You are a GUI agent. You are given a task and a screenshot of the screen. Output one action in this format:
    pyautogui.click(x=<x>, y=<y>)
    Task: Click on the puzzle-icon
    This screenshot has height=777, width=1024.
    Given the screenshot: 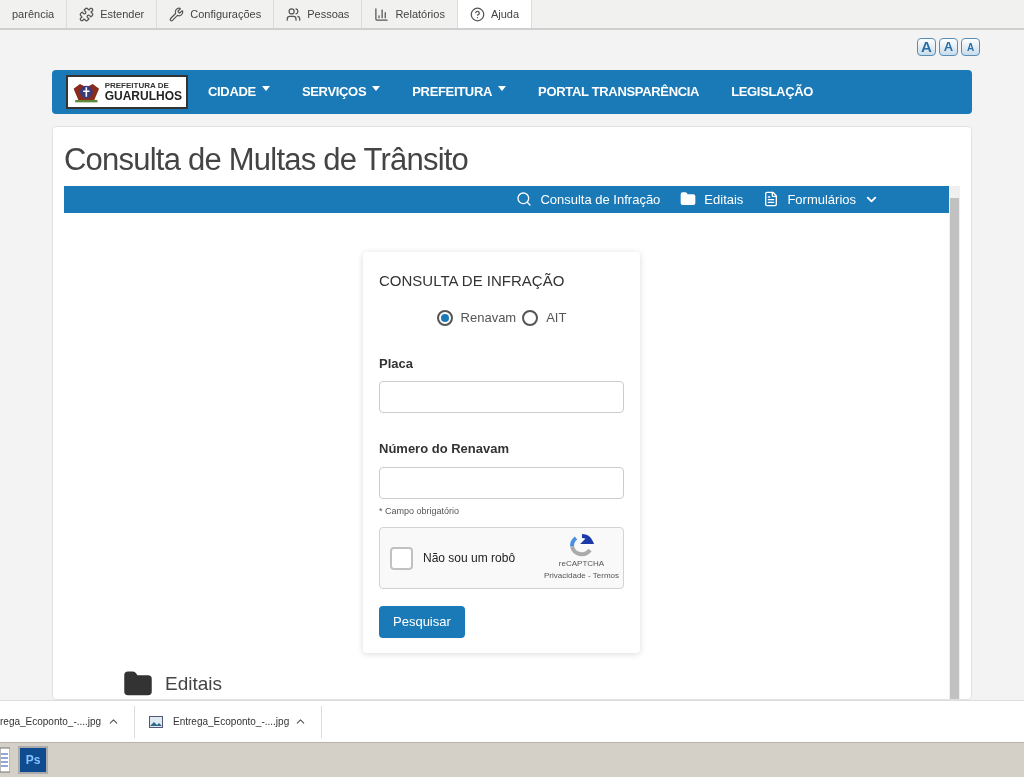 What is the action you would take?
    pyautogui.click(x=87, y=14)
    